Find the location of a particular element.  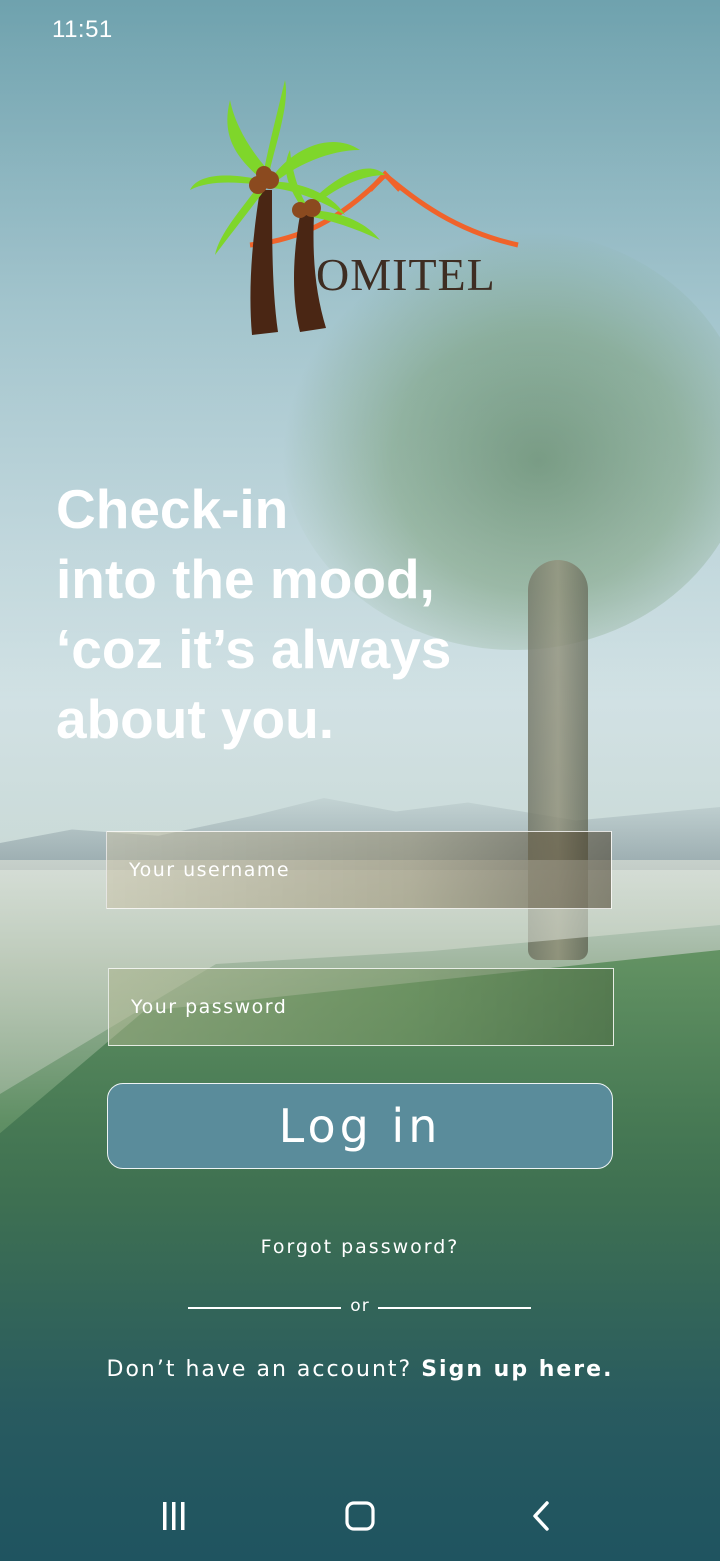

username-field is located at coordinates (359, 870).